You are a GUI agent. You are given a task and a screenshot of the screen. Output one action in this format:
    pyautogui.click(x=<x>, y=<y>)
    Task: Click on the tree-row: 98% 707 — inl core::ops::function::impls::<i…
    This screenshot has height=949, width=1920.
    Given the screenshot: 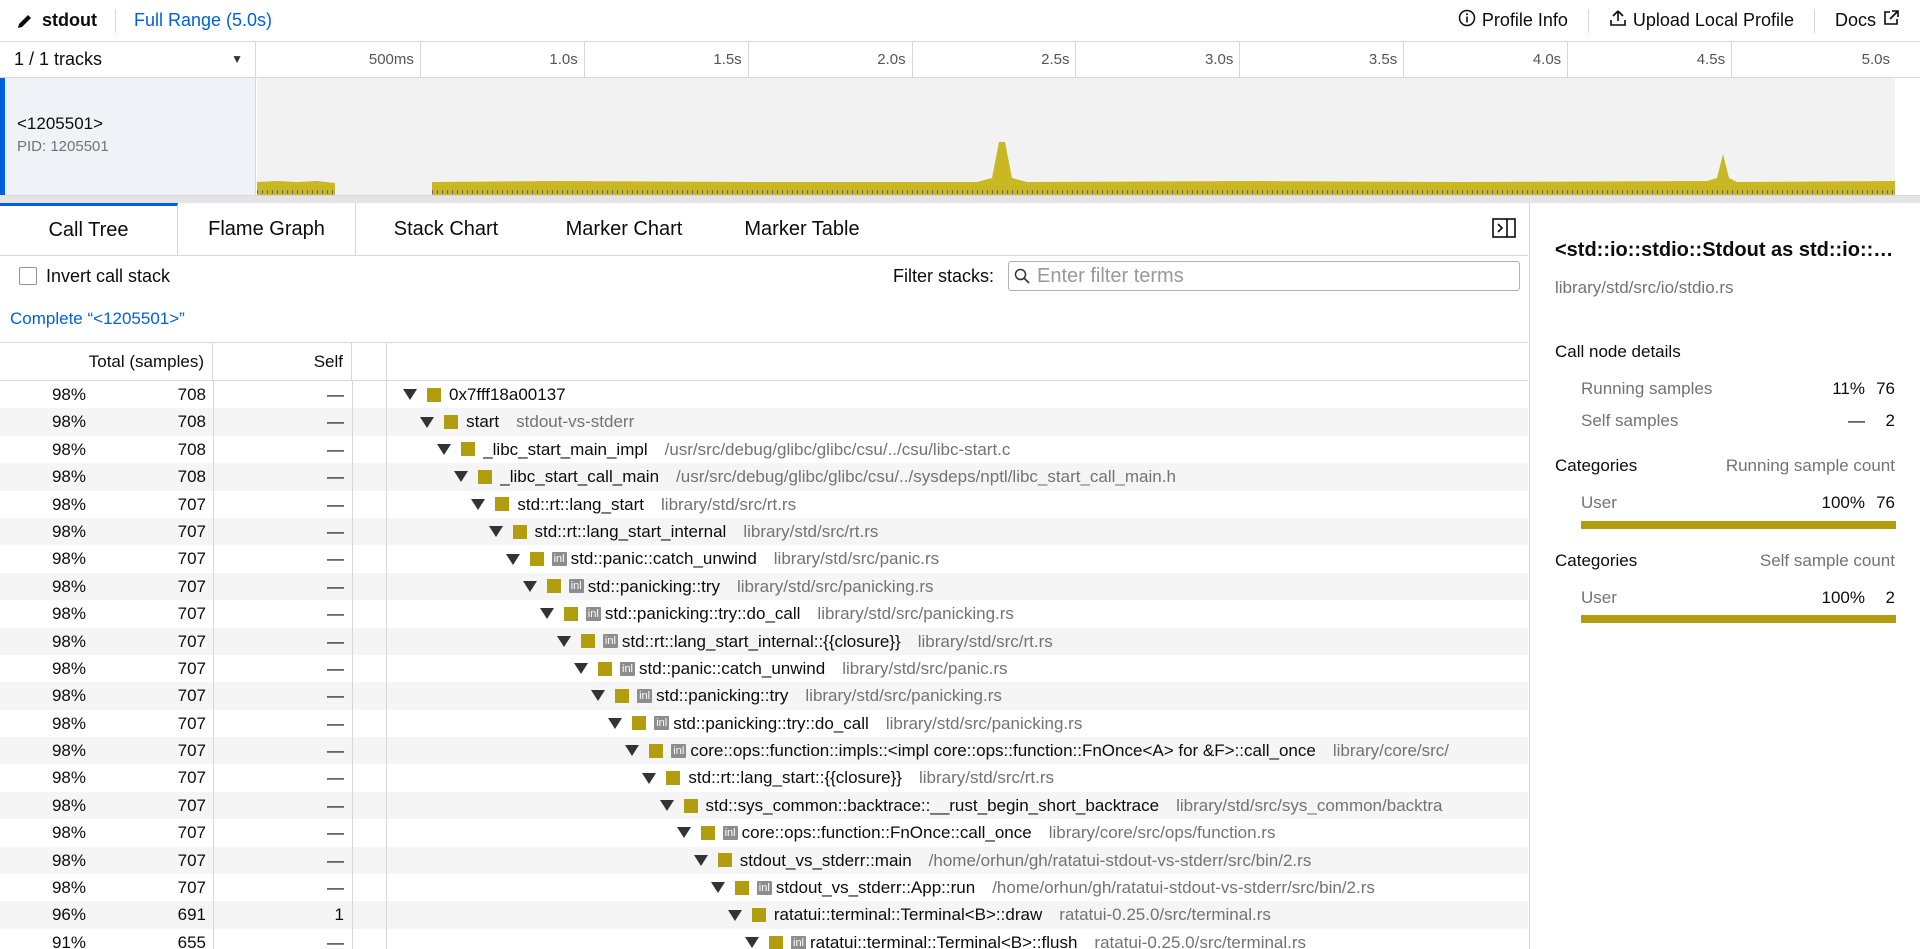 What is the action you would take?
    pyautogui.click(x=764, y=751)
    